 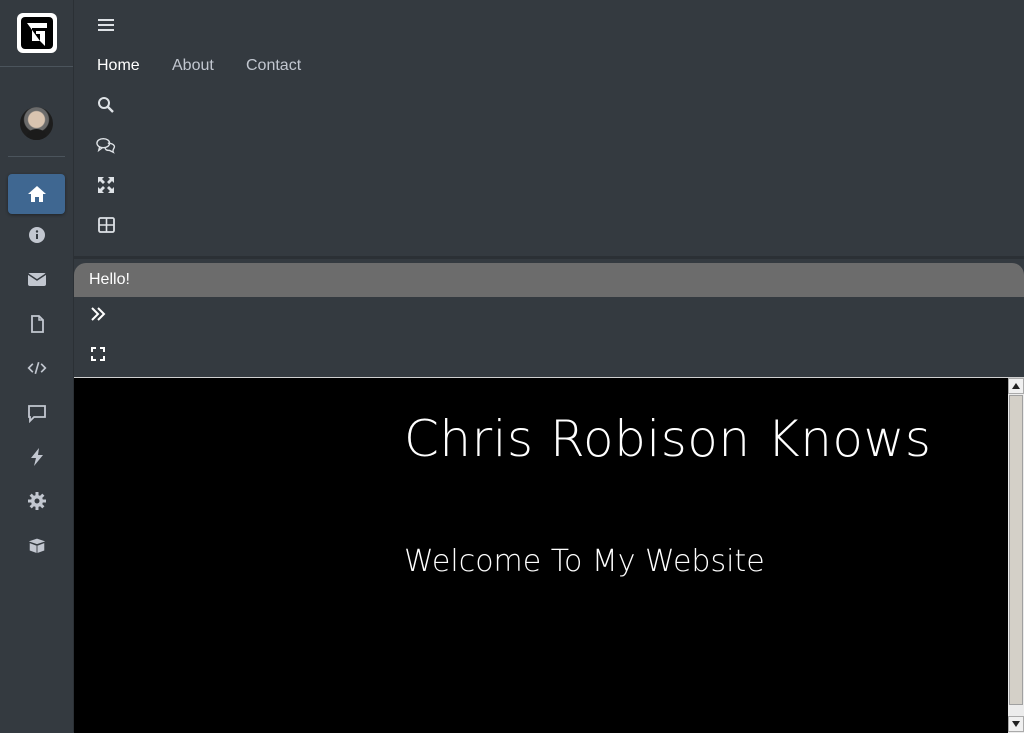 I want to click on bolt-icon, so click(x=36, y=457).